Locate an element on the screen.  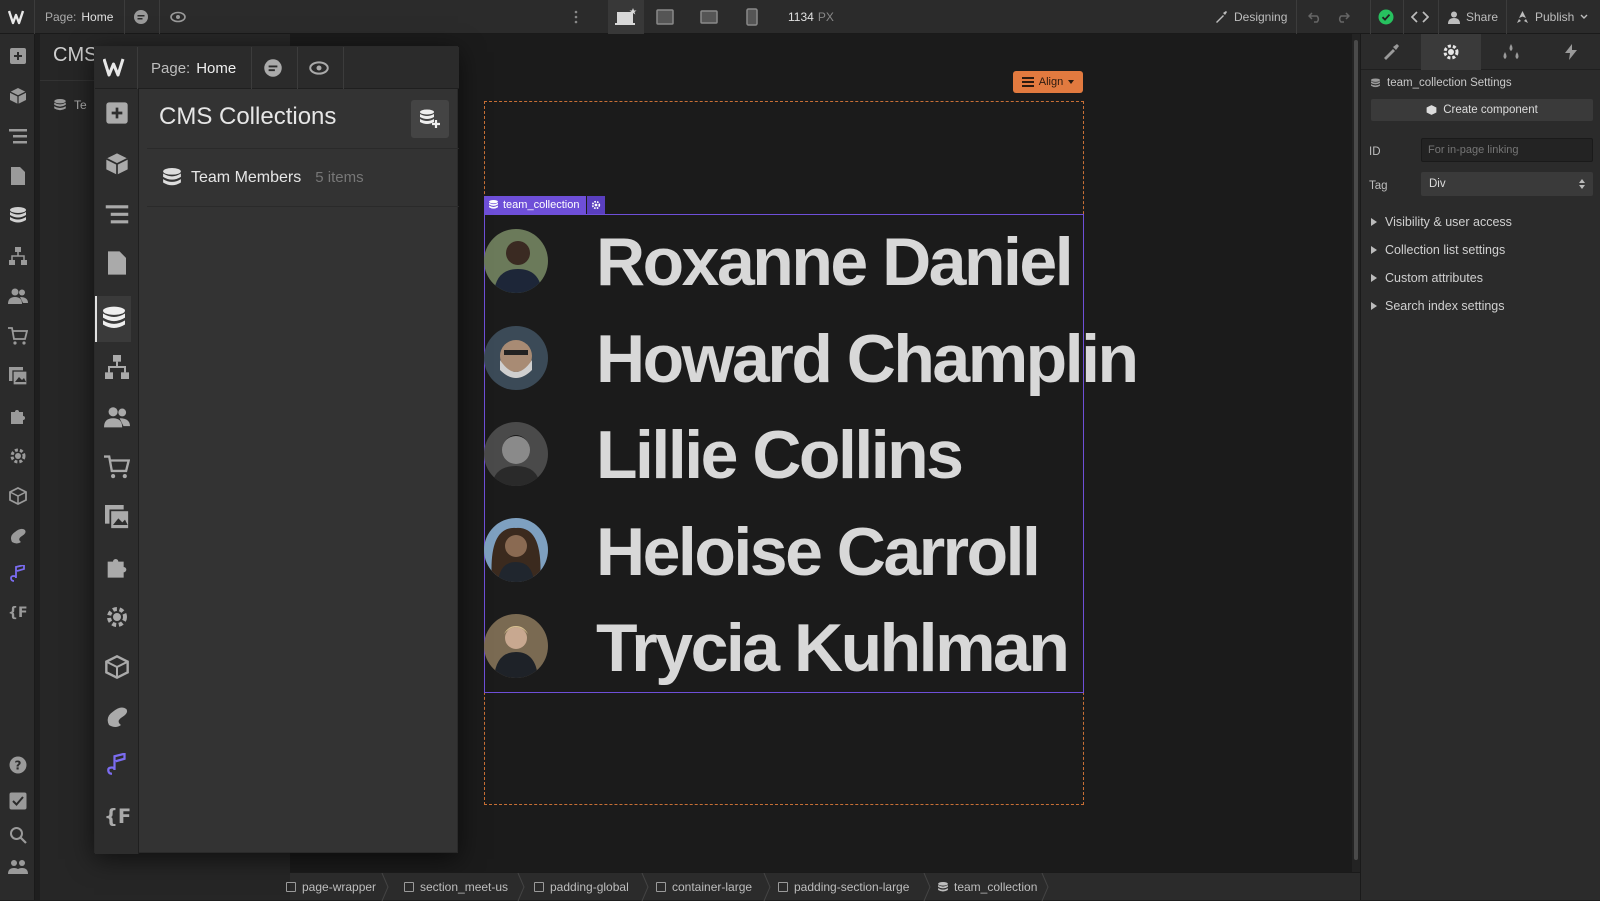
breadcrumb-label: section_meet-us is located at coordinates (464, 887).